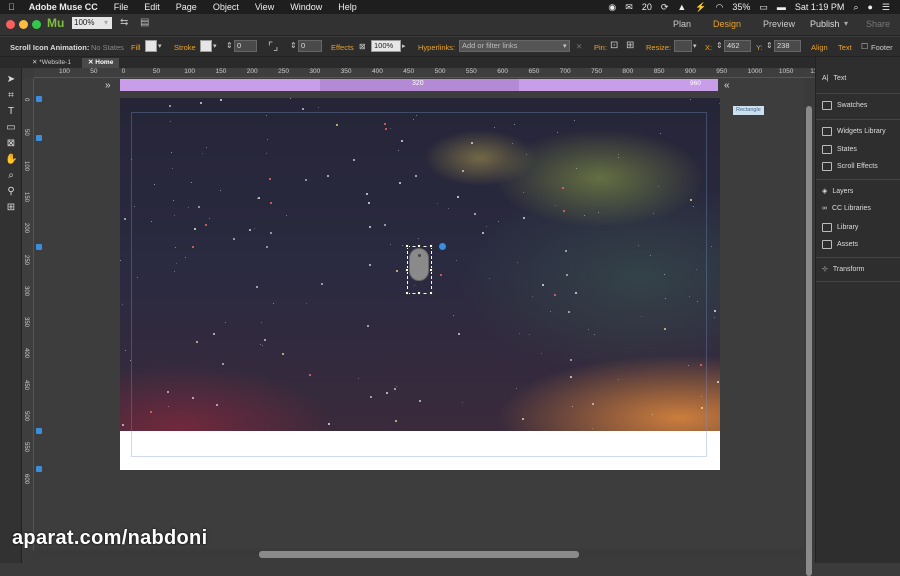 Image resolution: width=900 pixels, height=576 pixels. I want to click on menu-help: Help, so click(347, 7).